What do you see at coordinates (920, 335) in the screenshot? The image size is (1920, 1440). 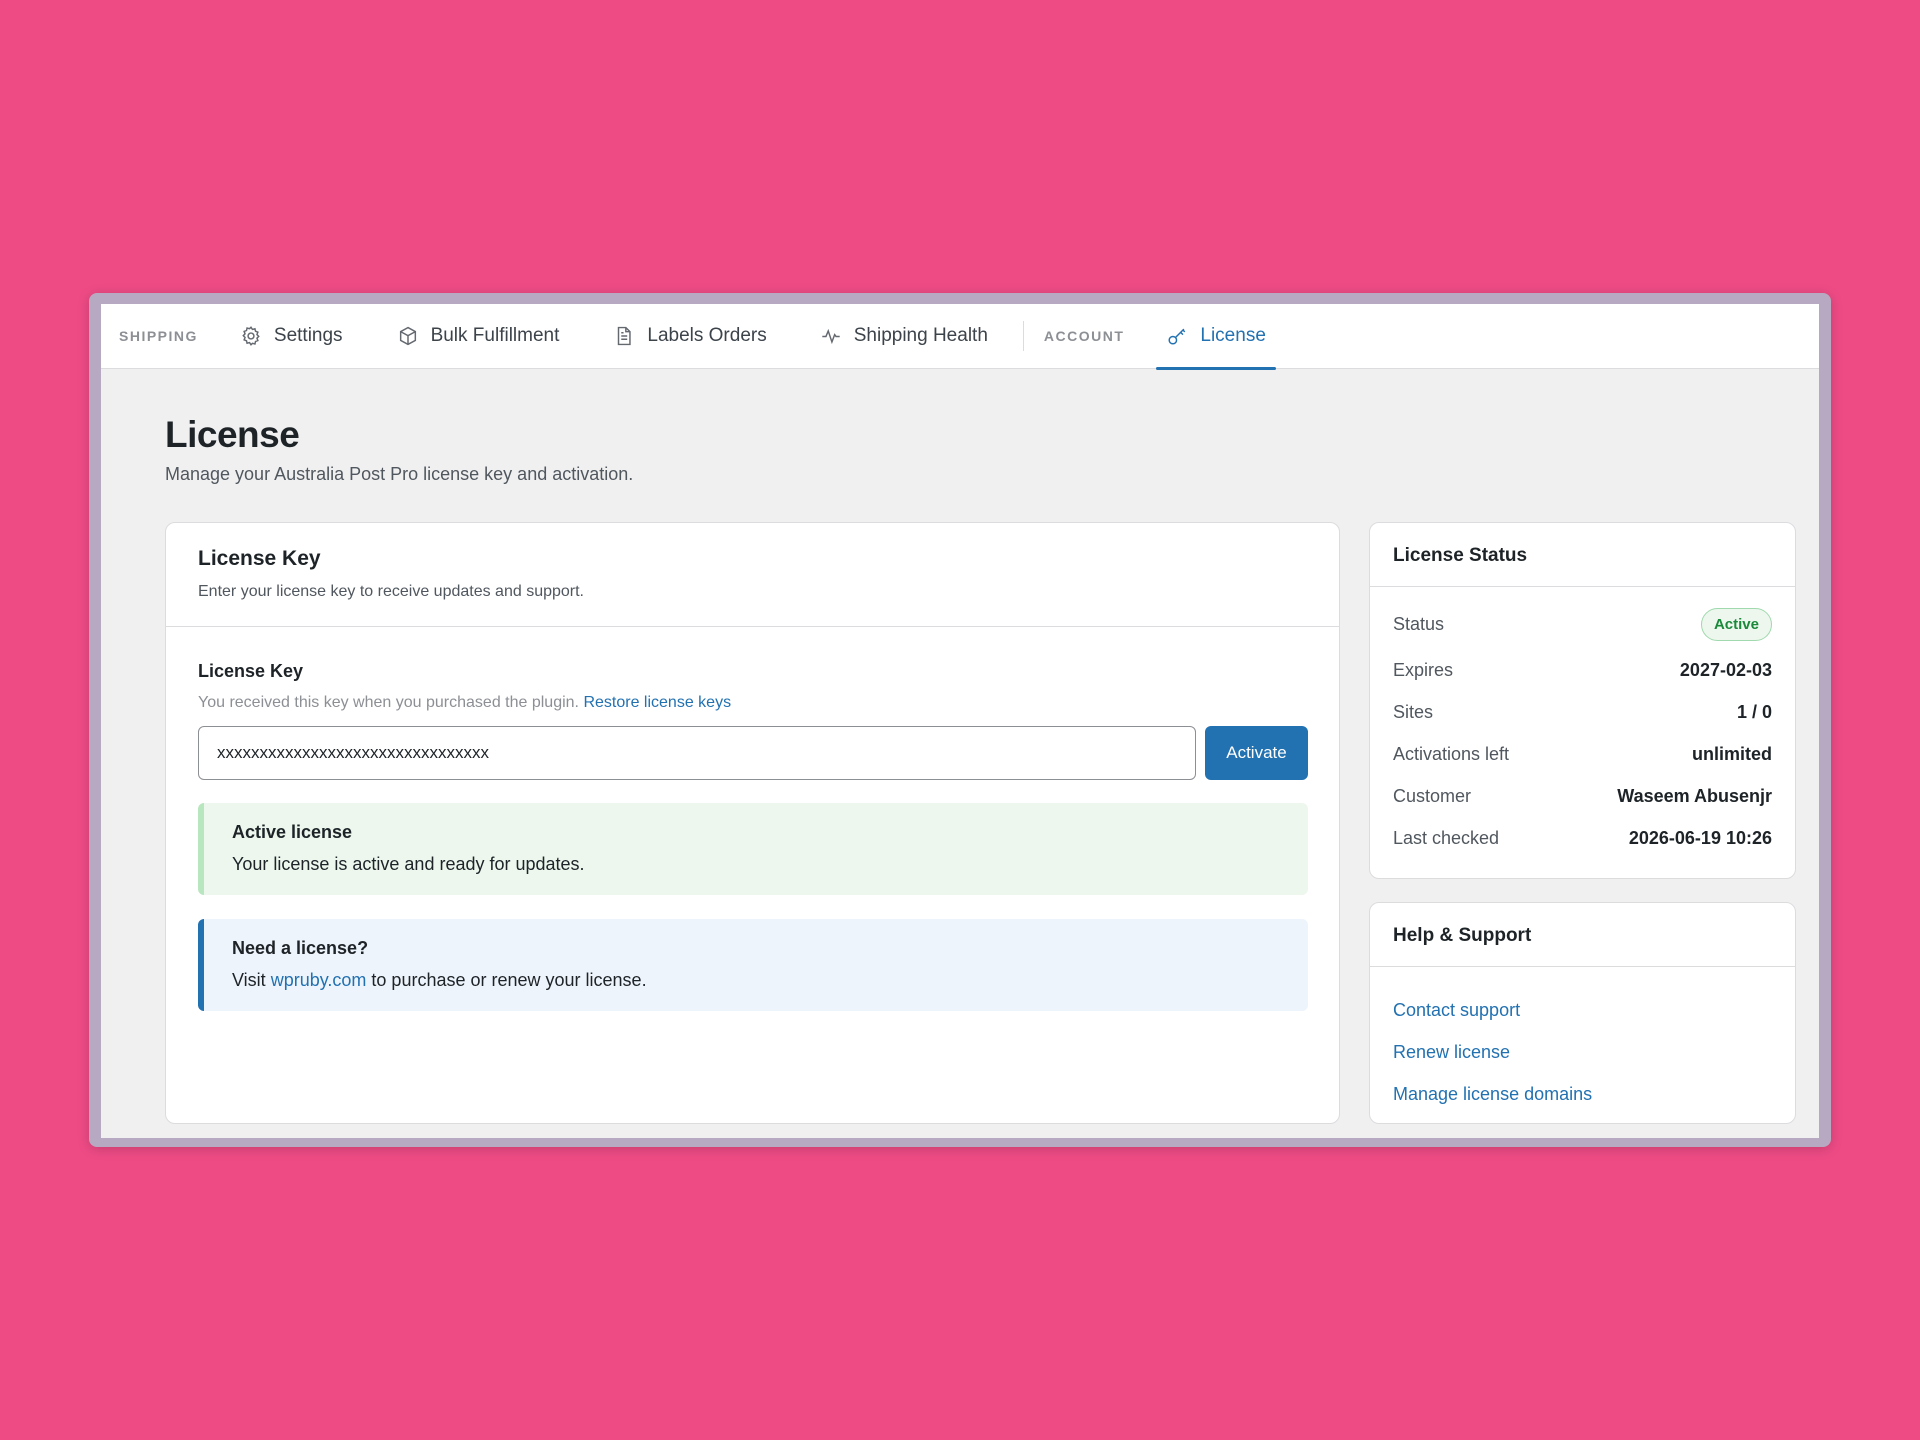 I see `tab-shipping-health-label: Shipping Health` at bounding box center [920, 335].